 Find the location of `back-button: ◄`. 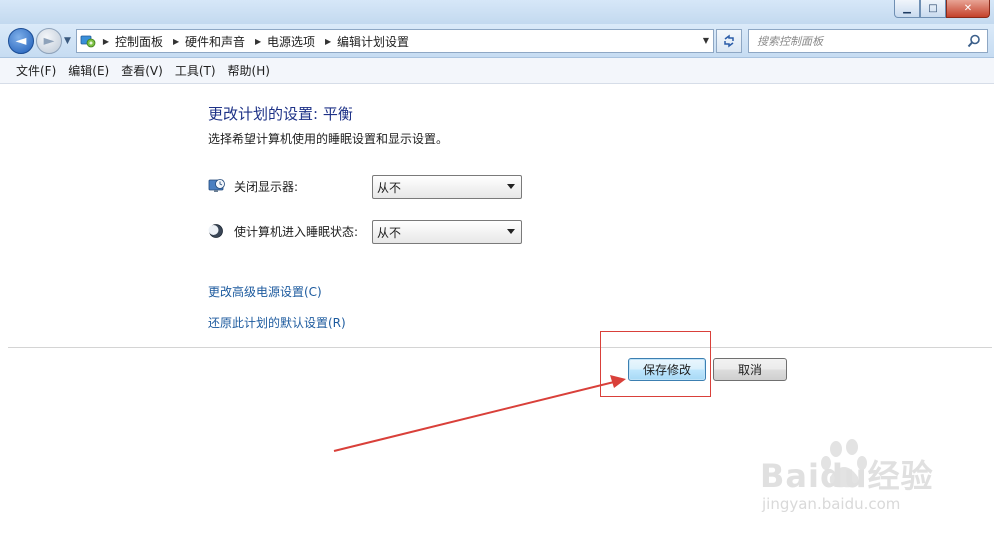

back-button: ◄ is located at coordinates (21, 41).